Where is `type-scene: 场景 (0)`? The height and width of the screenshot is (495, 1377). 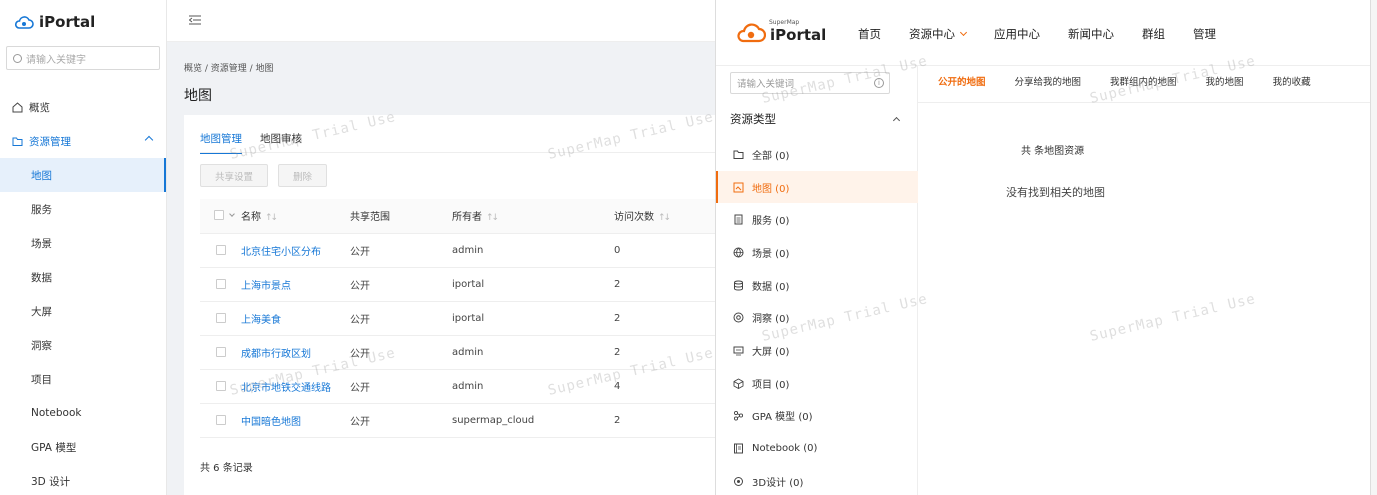
type-scene: 场景 (0) is located at coordinates (817, 252).